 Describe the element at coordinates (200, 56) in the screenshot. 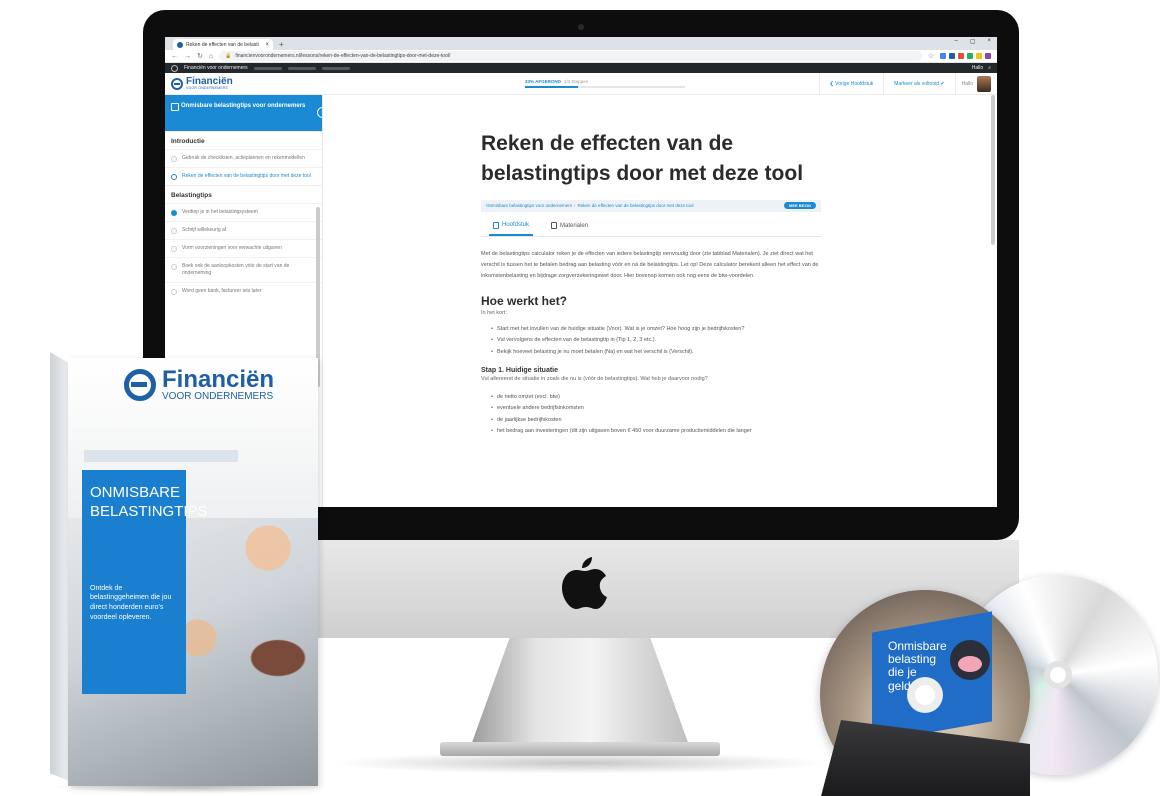

I see `reload-icon: ↻` at that location.